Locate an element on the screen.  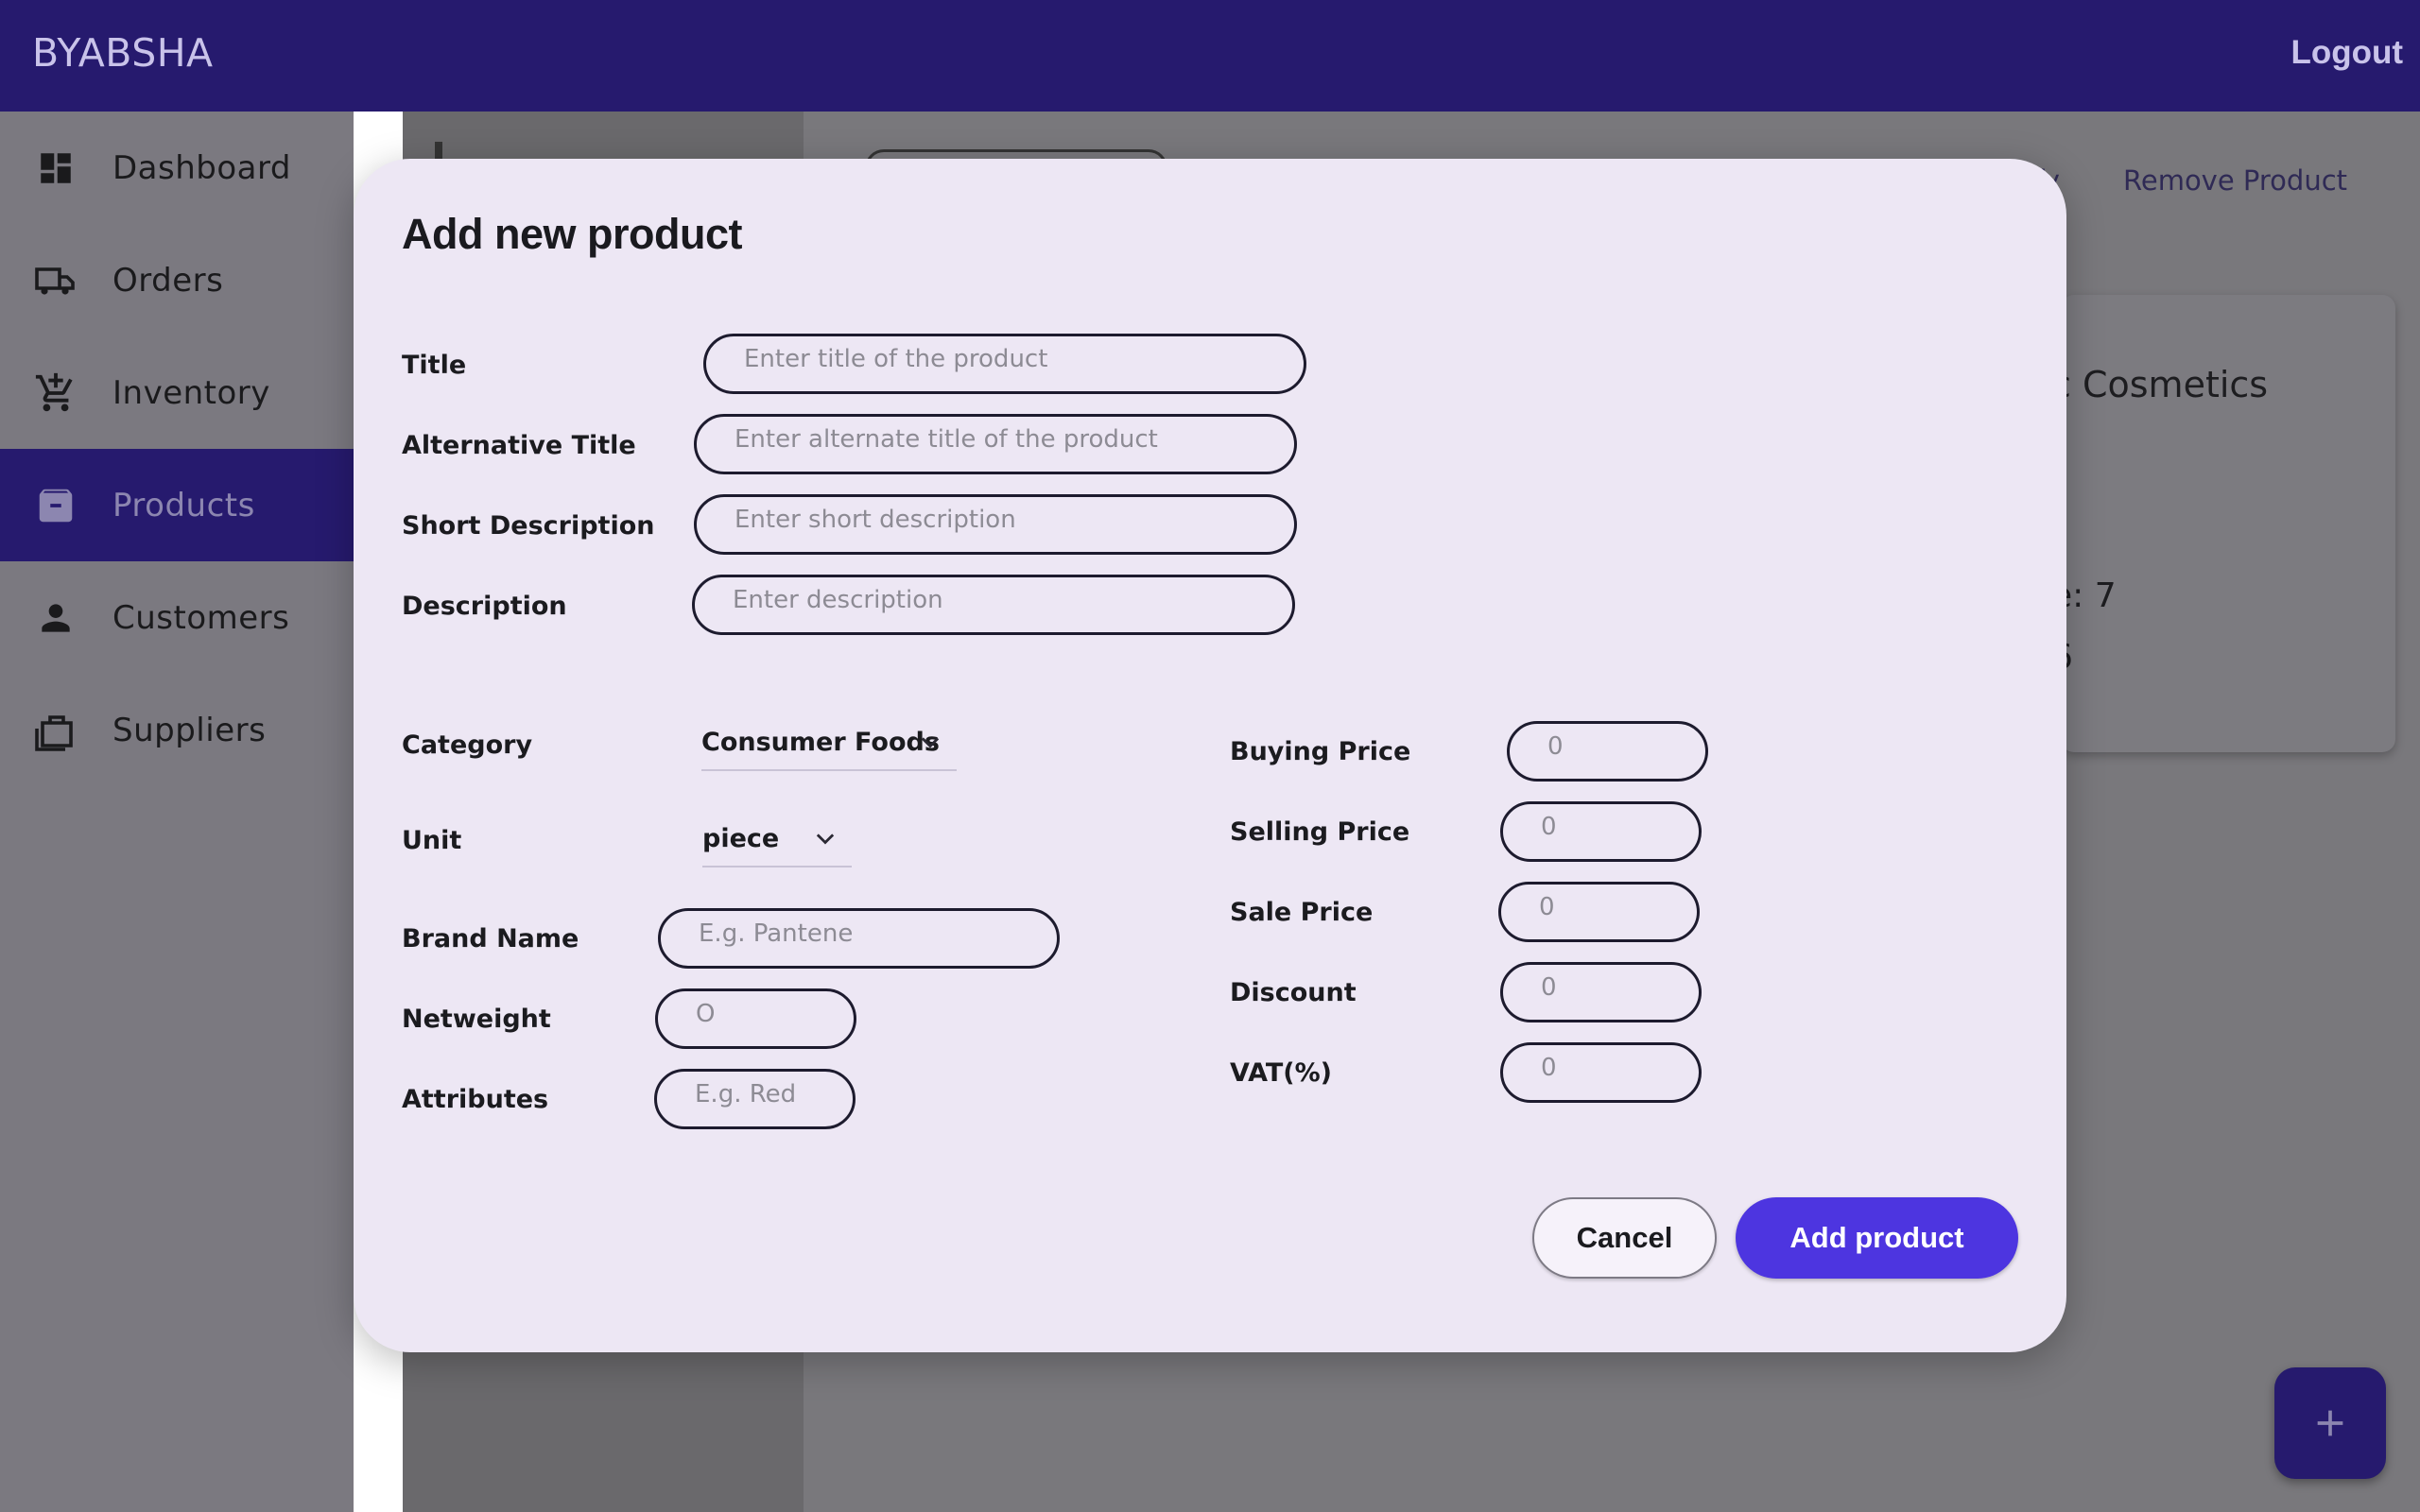
sidebar-item-label: Customers is located at coordinates (201, 617).